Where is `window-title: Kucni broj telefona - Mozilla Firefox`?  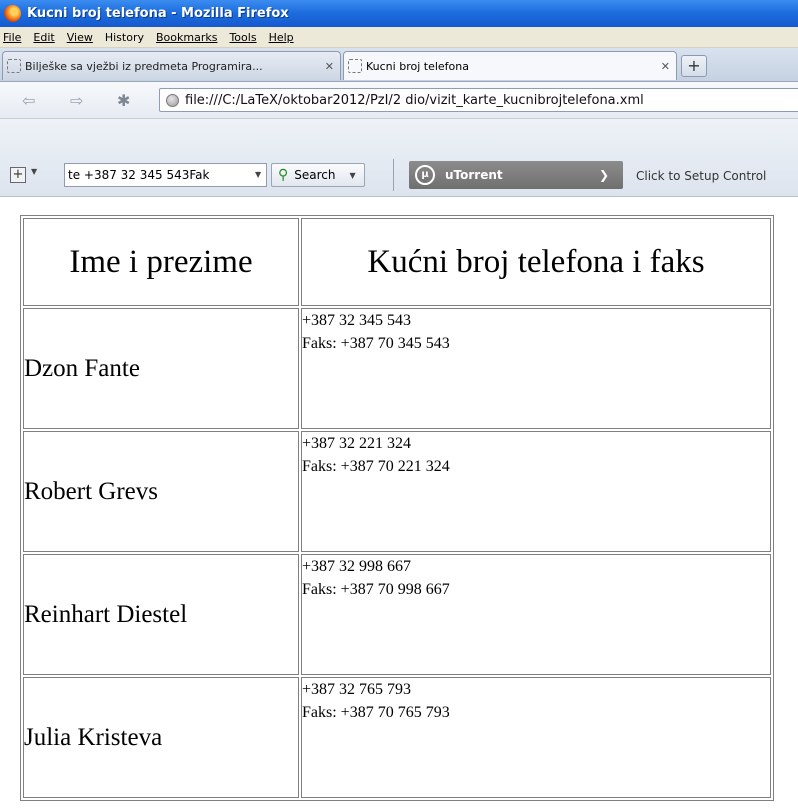 window-title: Kucni broj telefona - Mozilla Firefox is located at coordinates (158, 13).